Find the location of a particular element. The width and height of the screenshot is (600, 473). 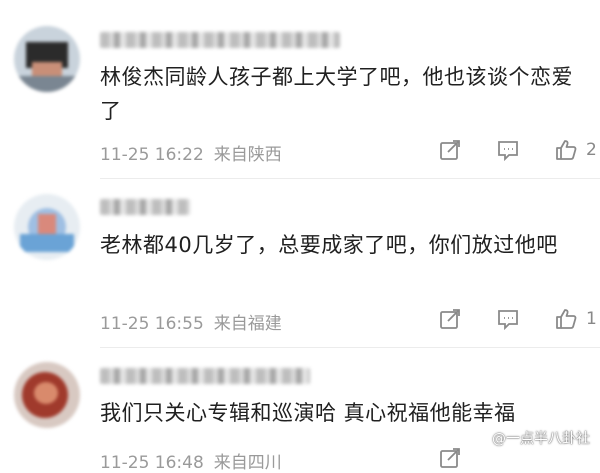

comment-actions is located at coordinates (467, 458).